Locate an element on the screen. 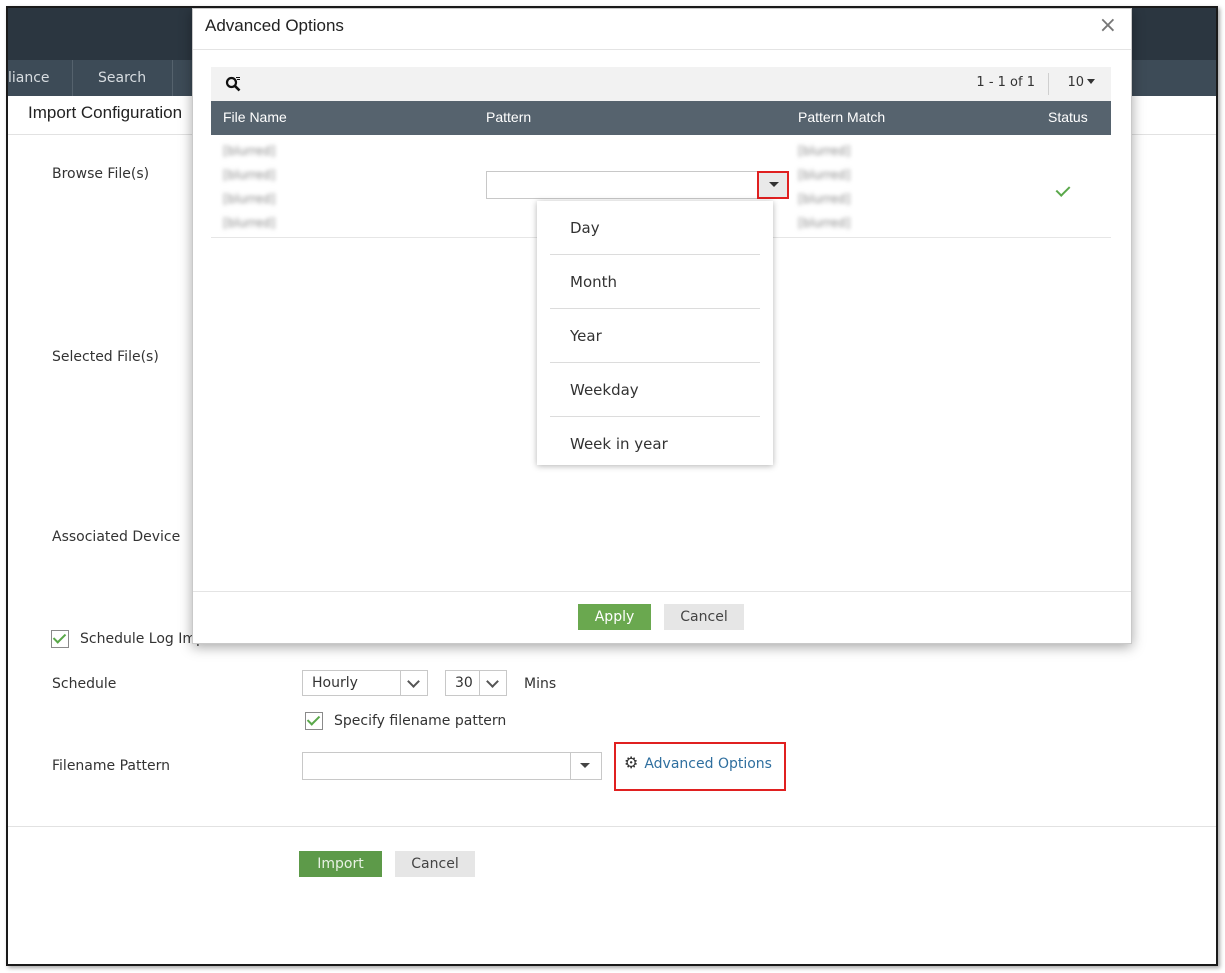 The width and height of the screenshot is (1225, 973). status-check-icon is located at coordinates (1063, 189).